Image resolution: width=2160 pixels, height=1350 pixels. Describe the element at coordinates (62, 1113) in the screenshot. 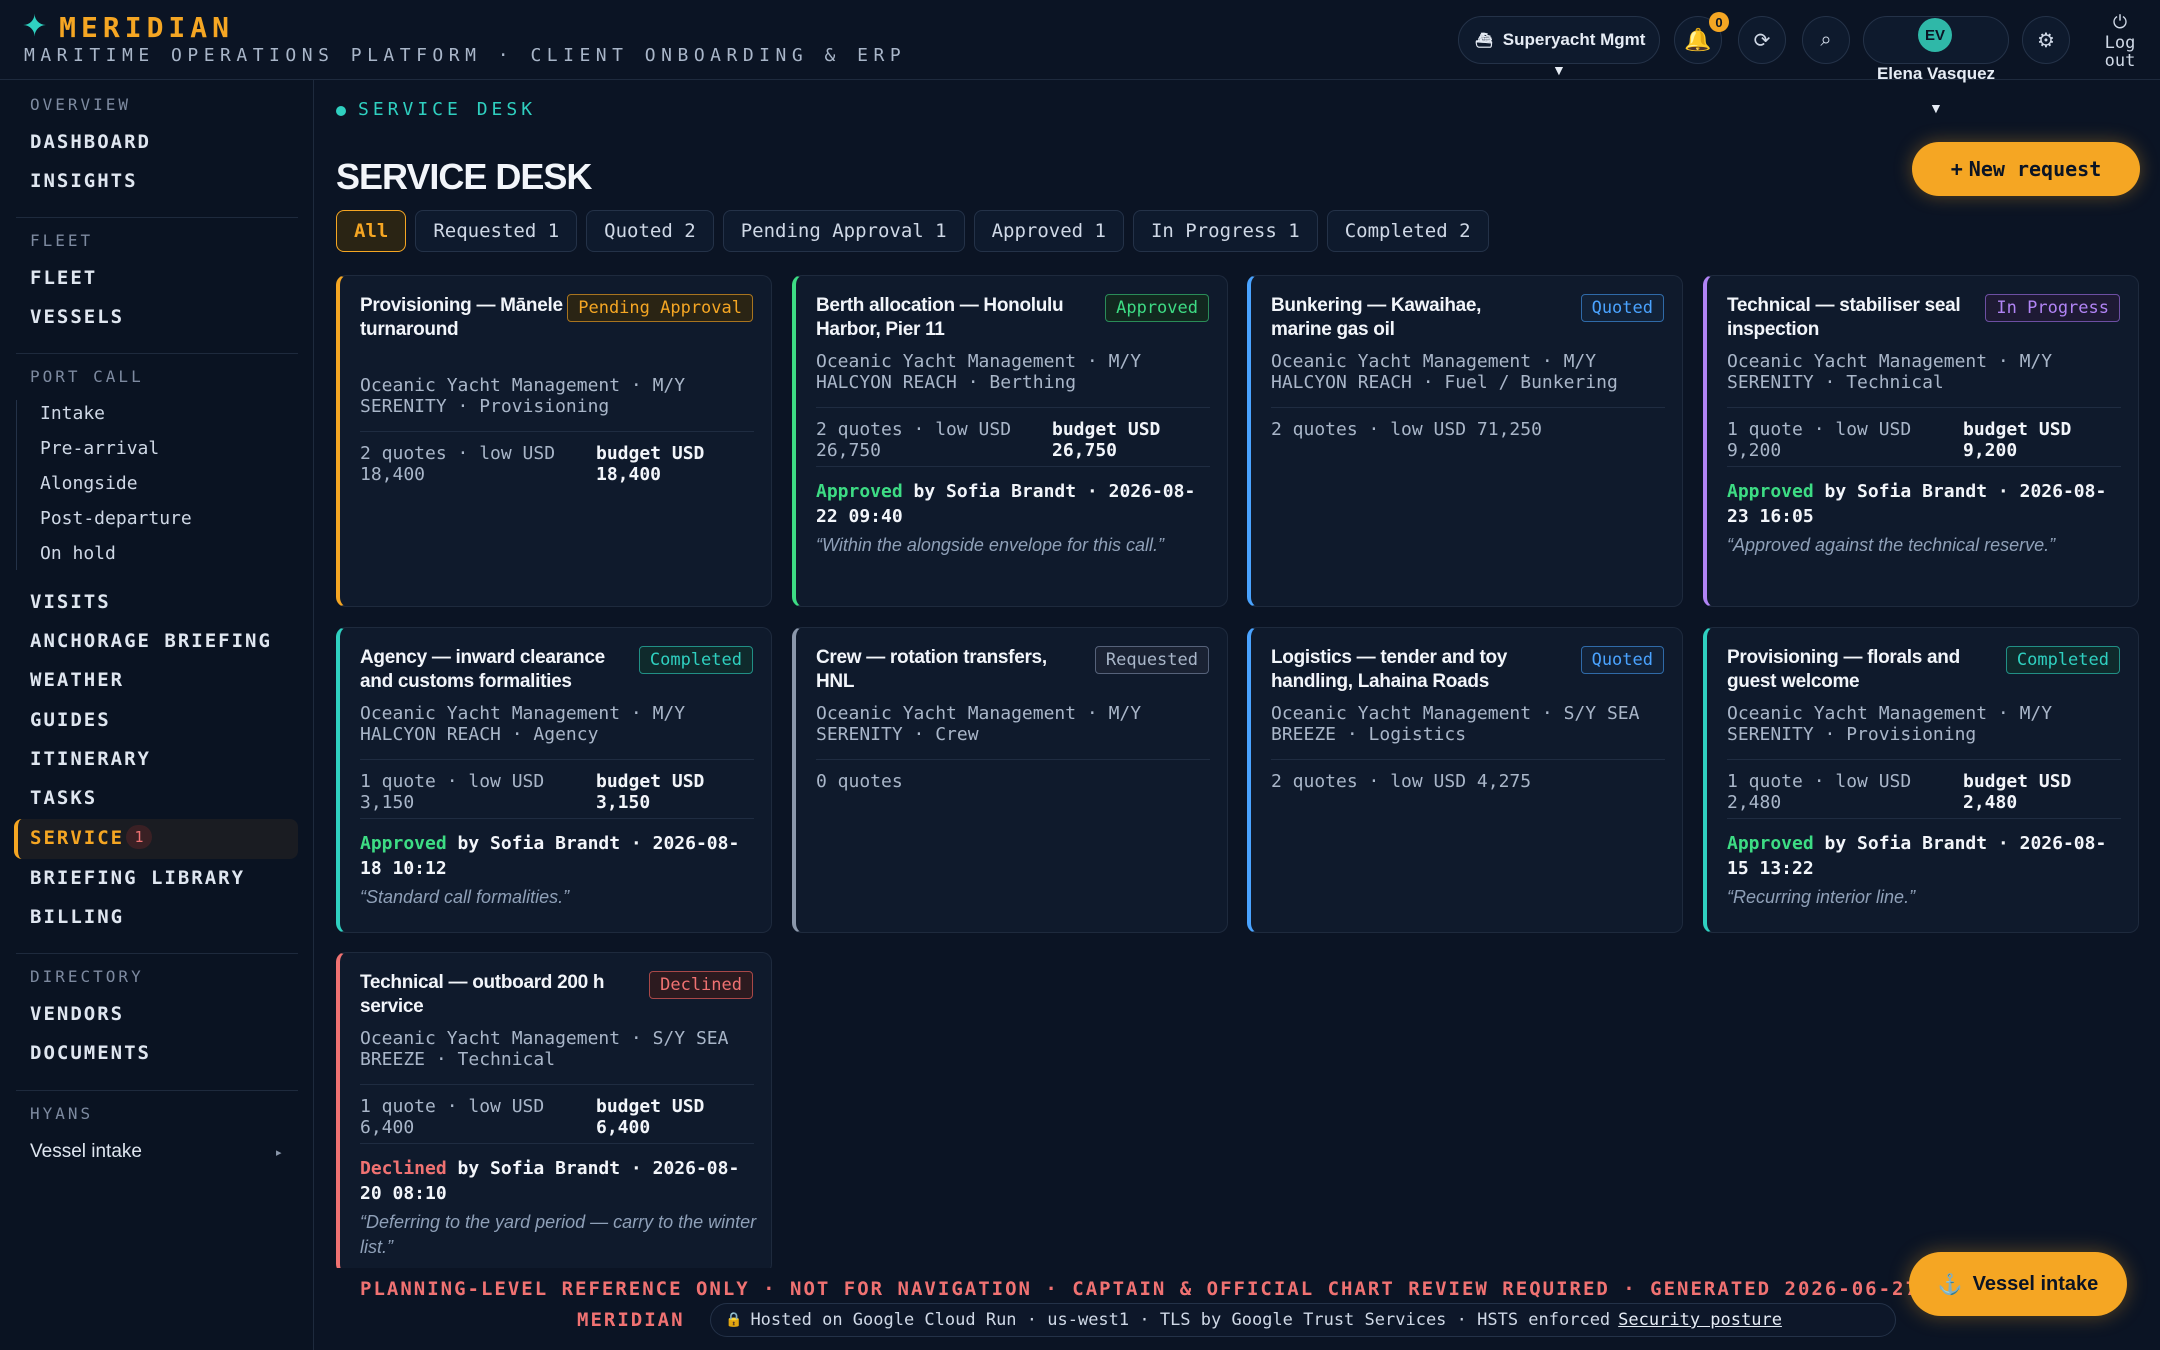

I see `section-hyans: HYANS` at that location.